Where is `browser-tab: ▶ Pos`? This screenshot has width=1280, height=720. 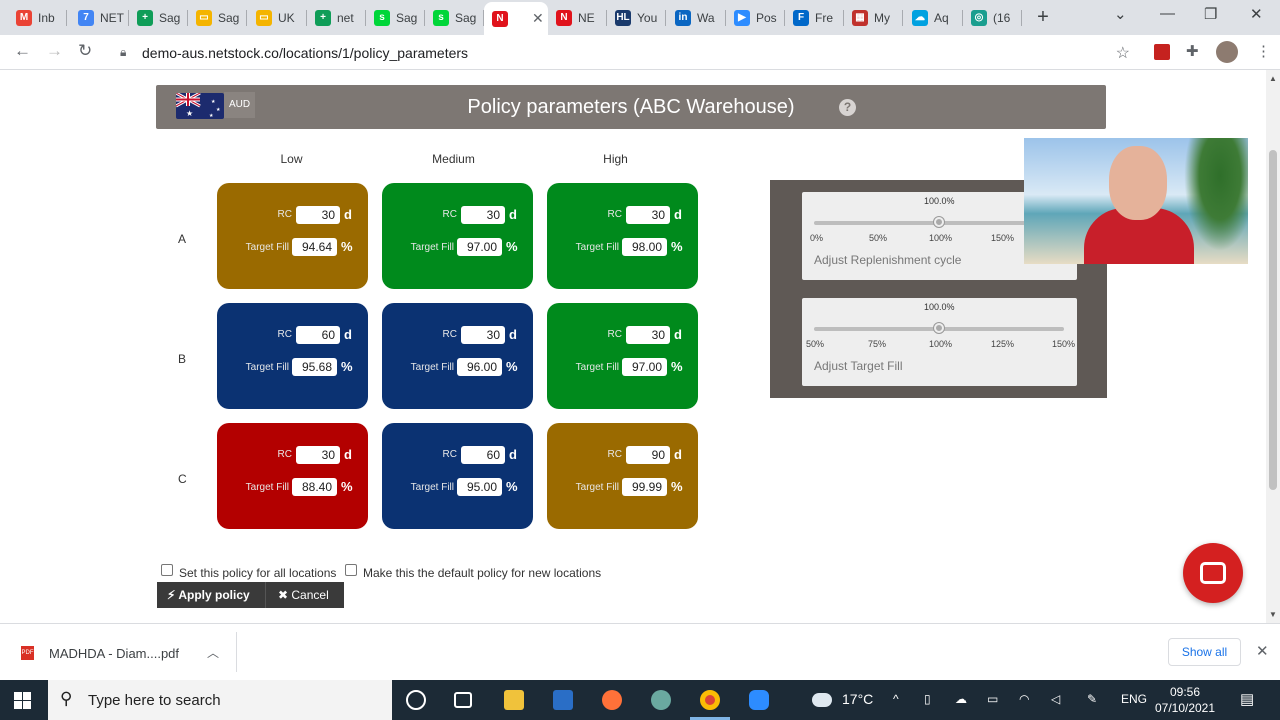 browser-tab: ▶ Pos is located at coordinates (755, 17).